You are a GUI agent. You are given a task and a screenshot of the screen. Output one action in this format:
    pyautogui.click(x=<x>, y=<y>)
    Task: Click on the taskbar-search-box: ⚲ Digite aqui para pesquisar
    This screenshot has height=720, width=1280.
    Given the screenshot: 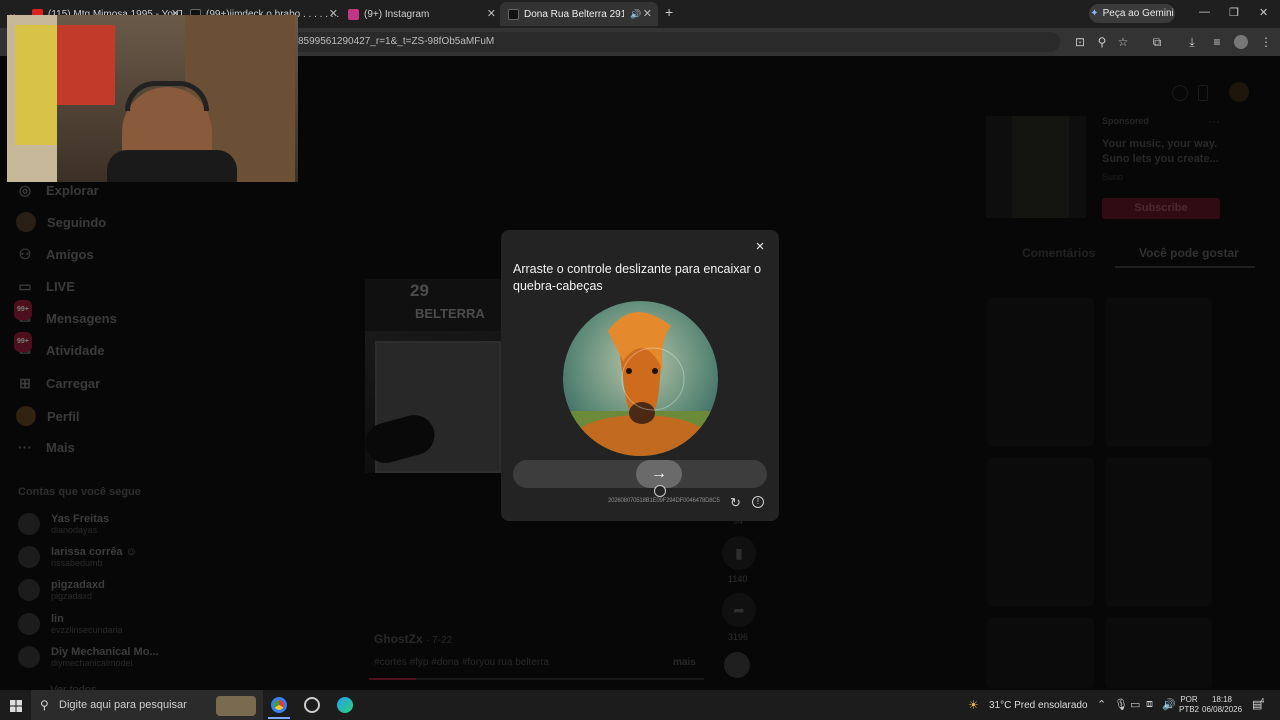 What is the action you would take?
    pyautogui.click(x=147, y=705)
    